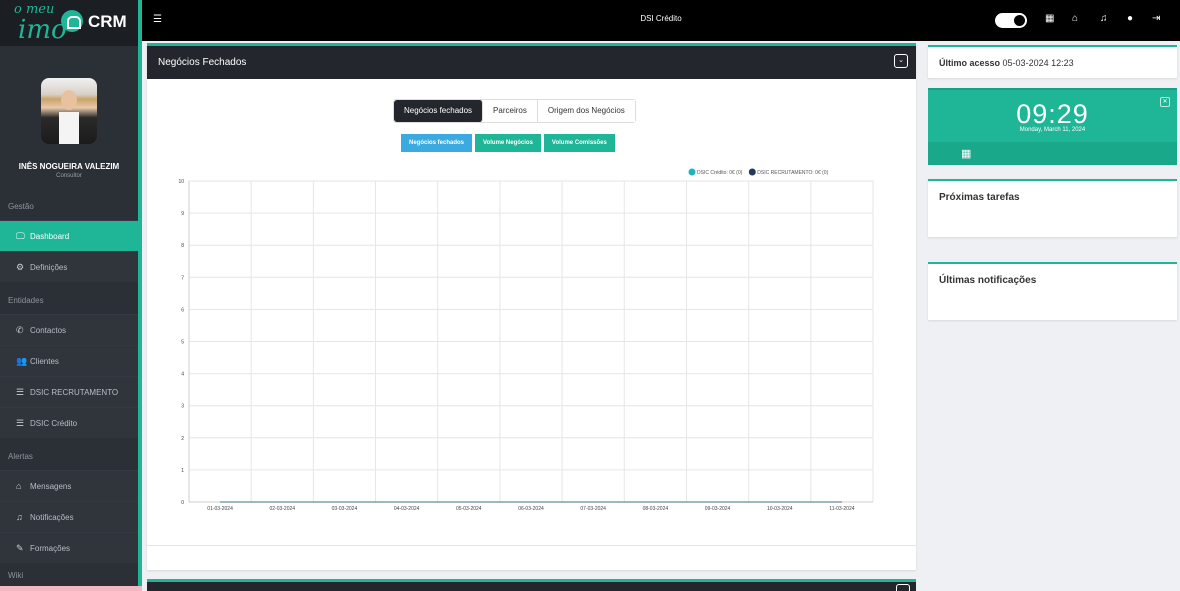 The width and height of the screenshot is (1180, 591). What do you see at coordinates (20, 235) in the screenshot?
I see `monitor-icon: 🖵` at bounding box center [20, 235].